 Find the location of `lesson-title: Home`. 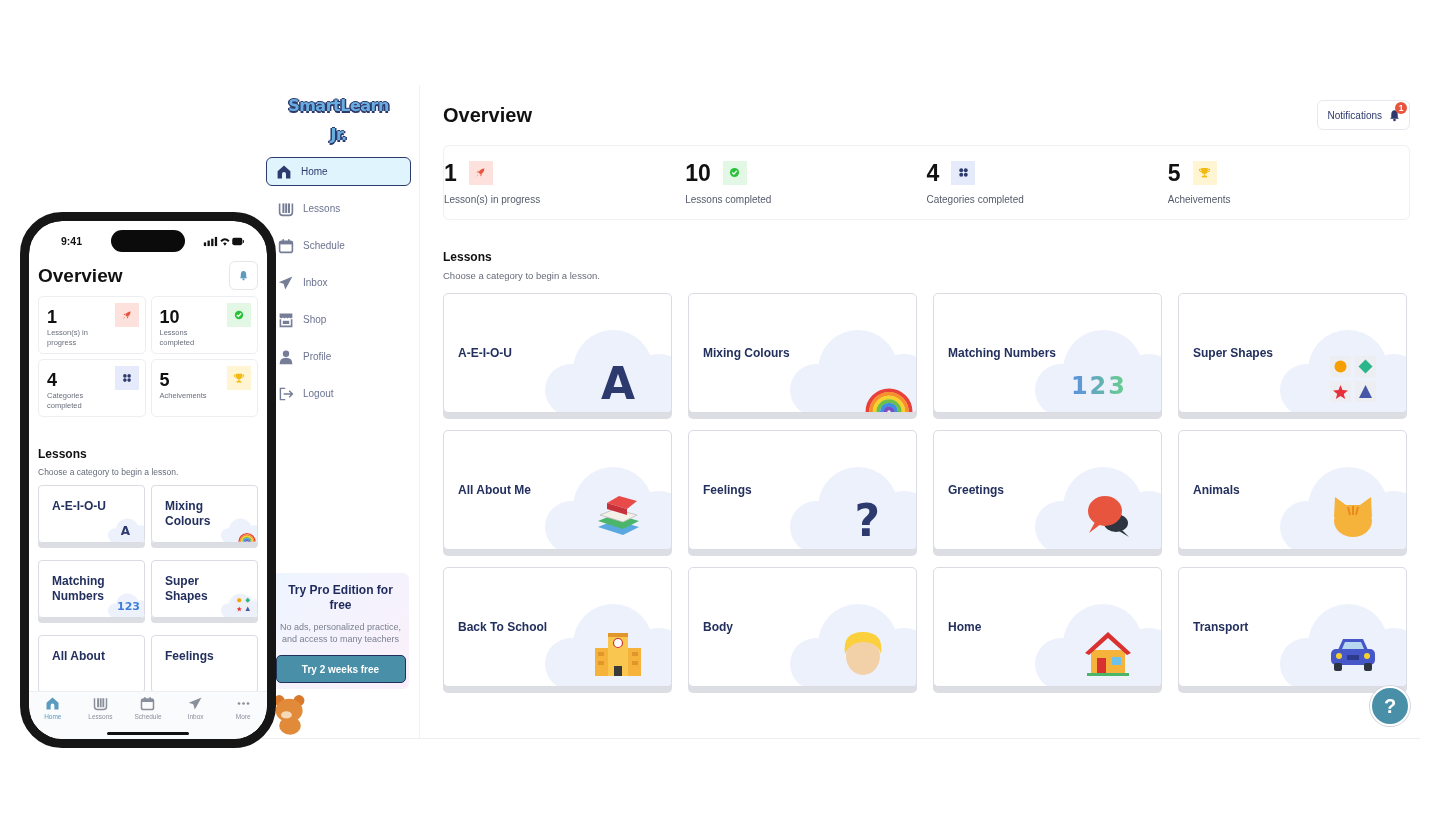

lesson-title: Home is located at coordinates (965, 627).